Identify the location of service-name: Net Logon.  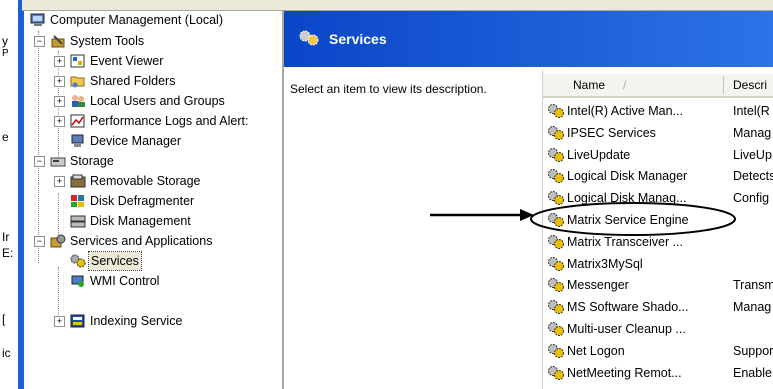
(596, 350).